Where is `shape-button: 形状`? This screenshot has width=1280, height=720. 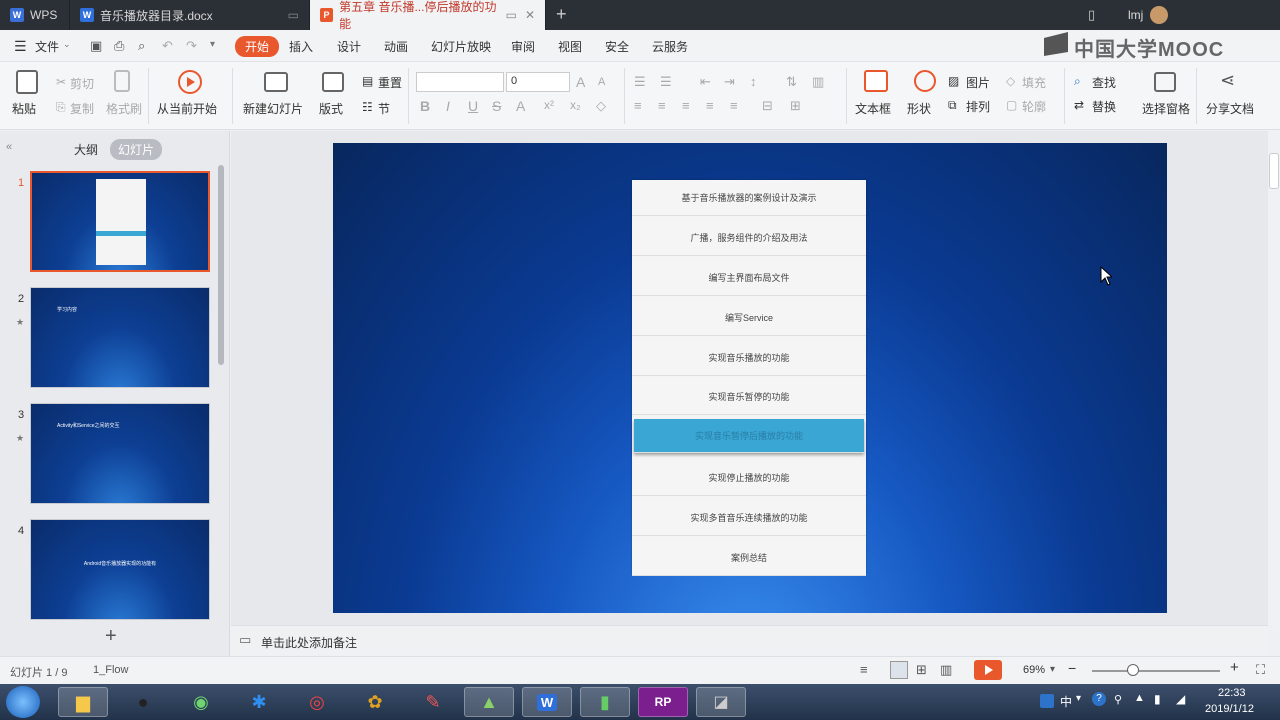 shape-button: 形状 is located at coordinates (919, 108).